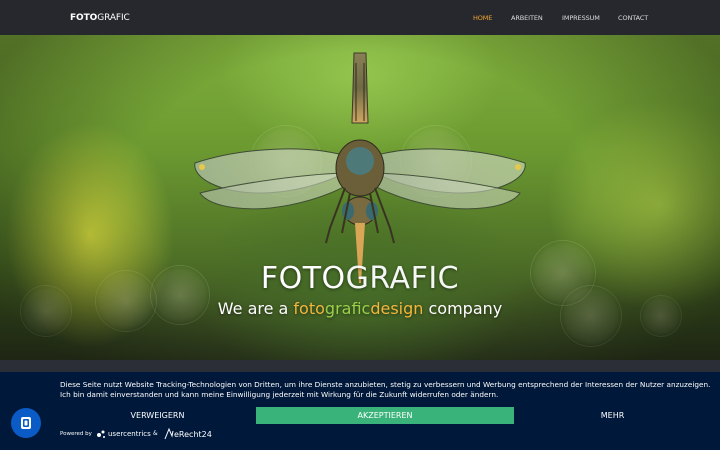 This screenshot has width=720, height=450. I want to click on subtitle-word-foto: foto, so click(309, 308).